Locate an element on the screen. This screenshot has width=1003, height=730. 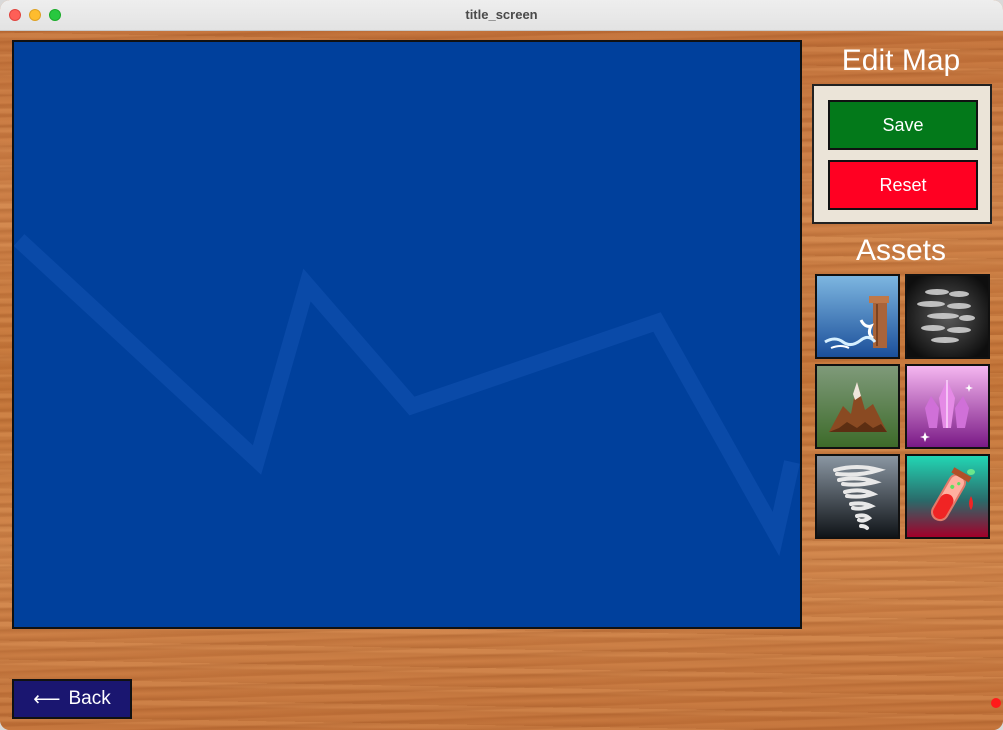
asset-crystal is located at coordinates (947, 406).